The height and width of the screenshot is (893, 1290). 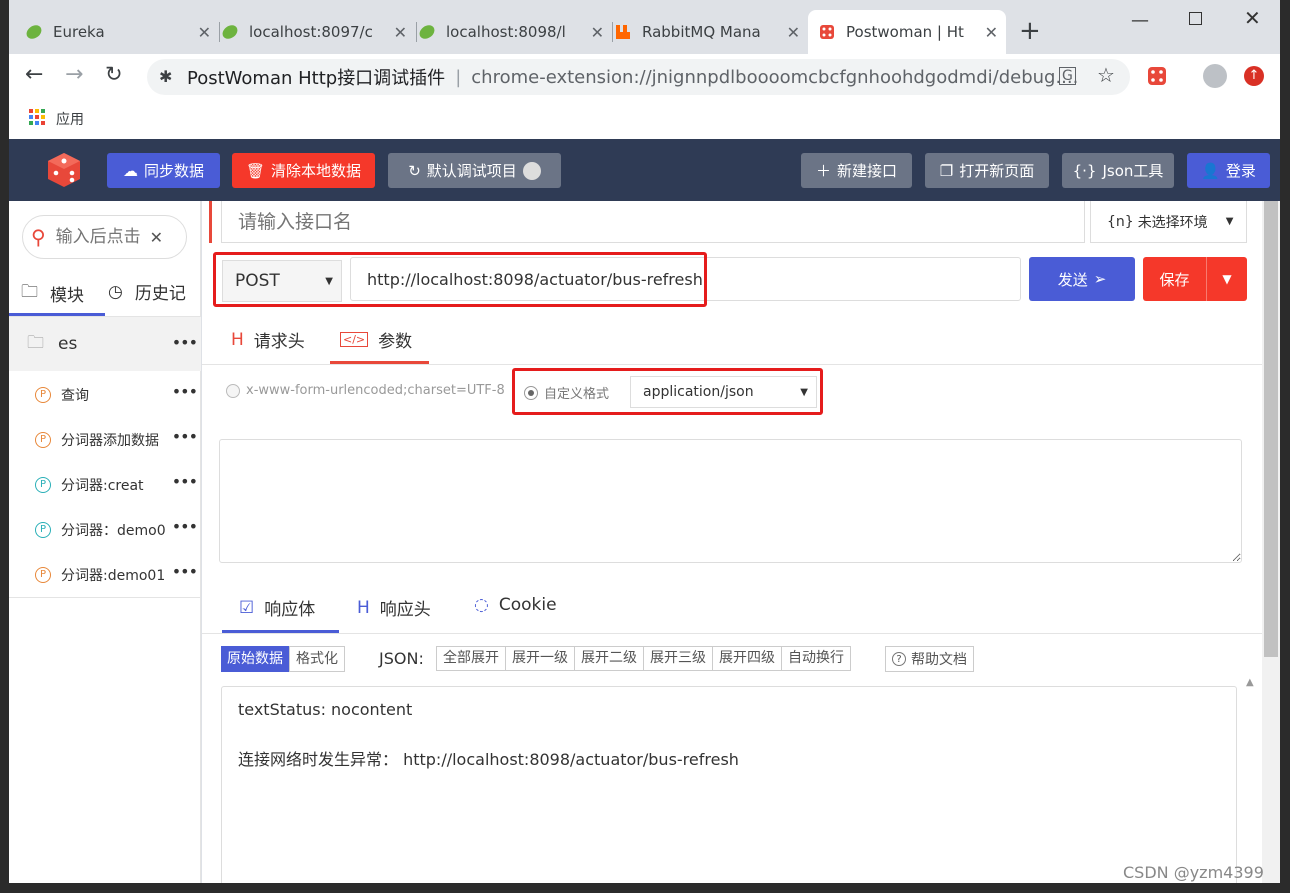 I want to click on request-body-textarea, so click(x=730, y=501).